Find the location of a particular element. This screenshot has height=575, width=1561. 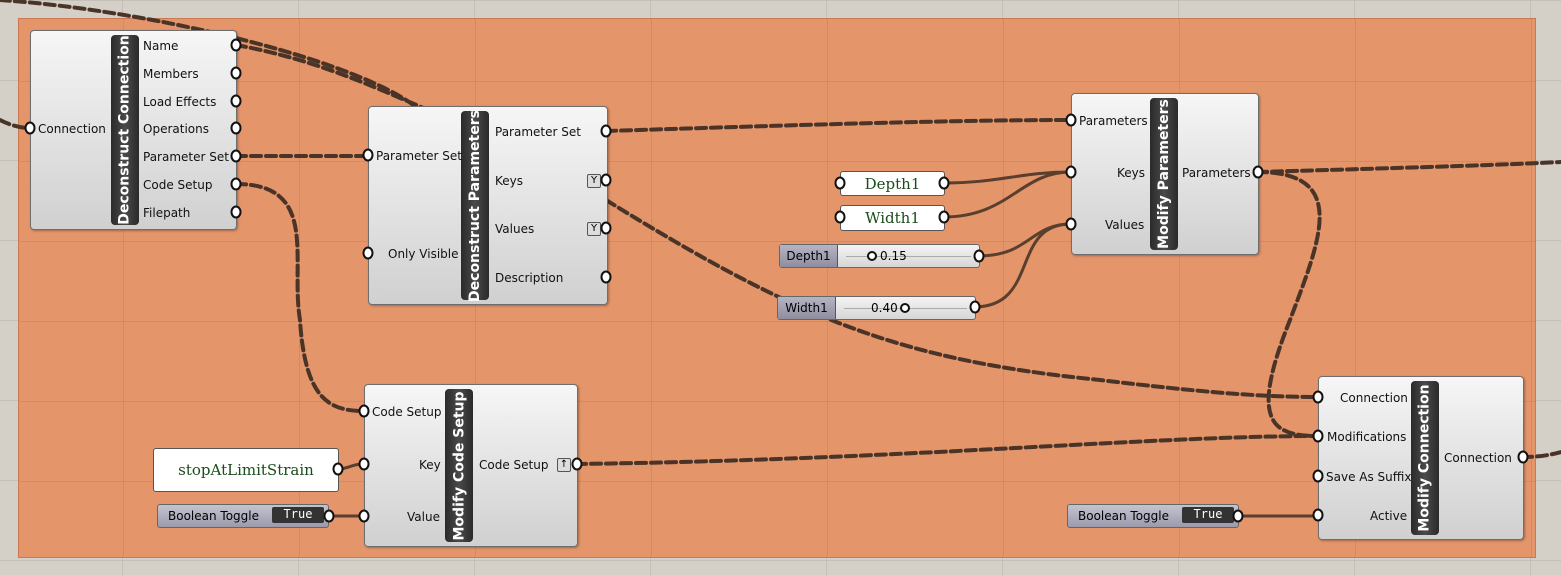

slider-track is located at coordinates (908, 256).